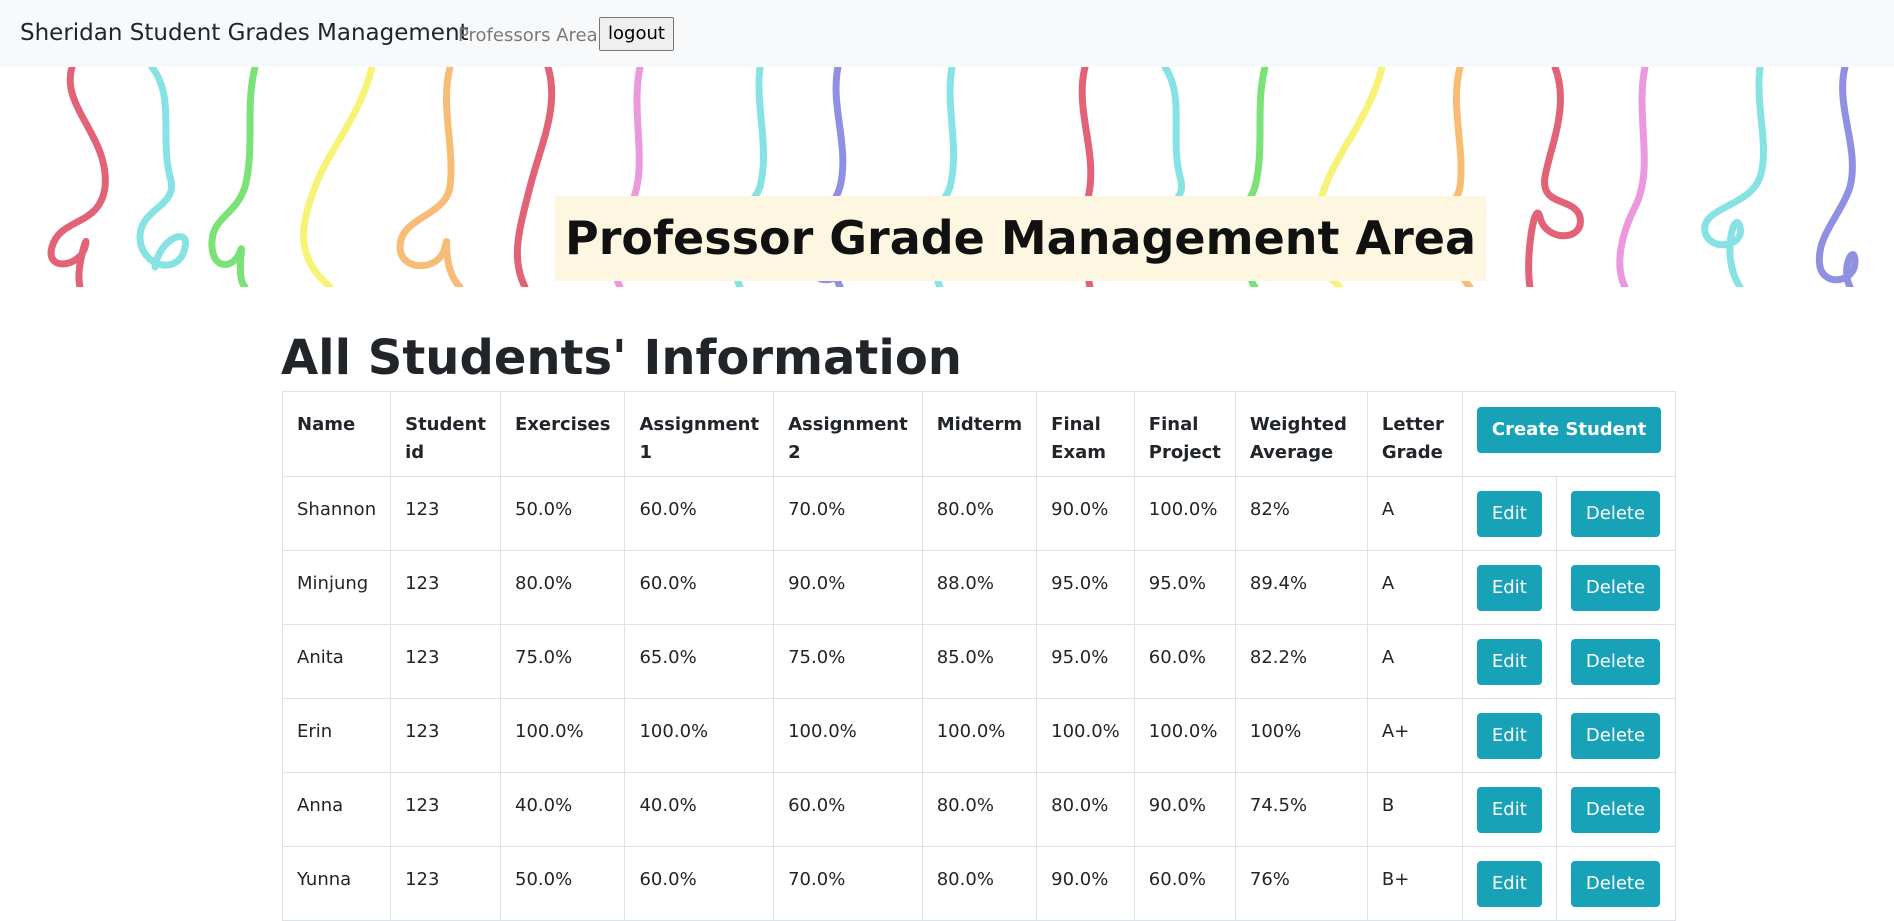  I want to click on cell-assignment2: 75.0%, so click(848, 661).